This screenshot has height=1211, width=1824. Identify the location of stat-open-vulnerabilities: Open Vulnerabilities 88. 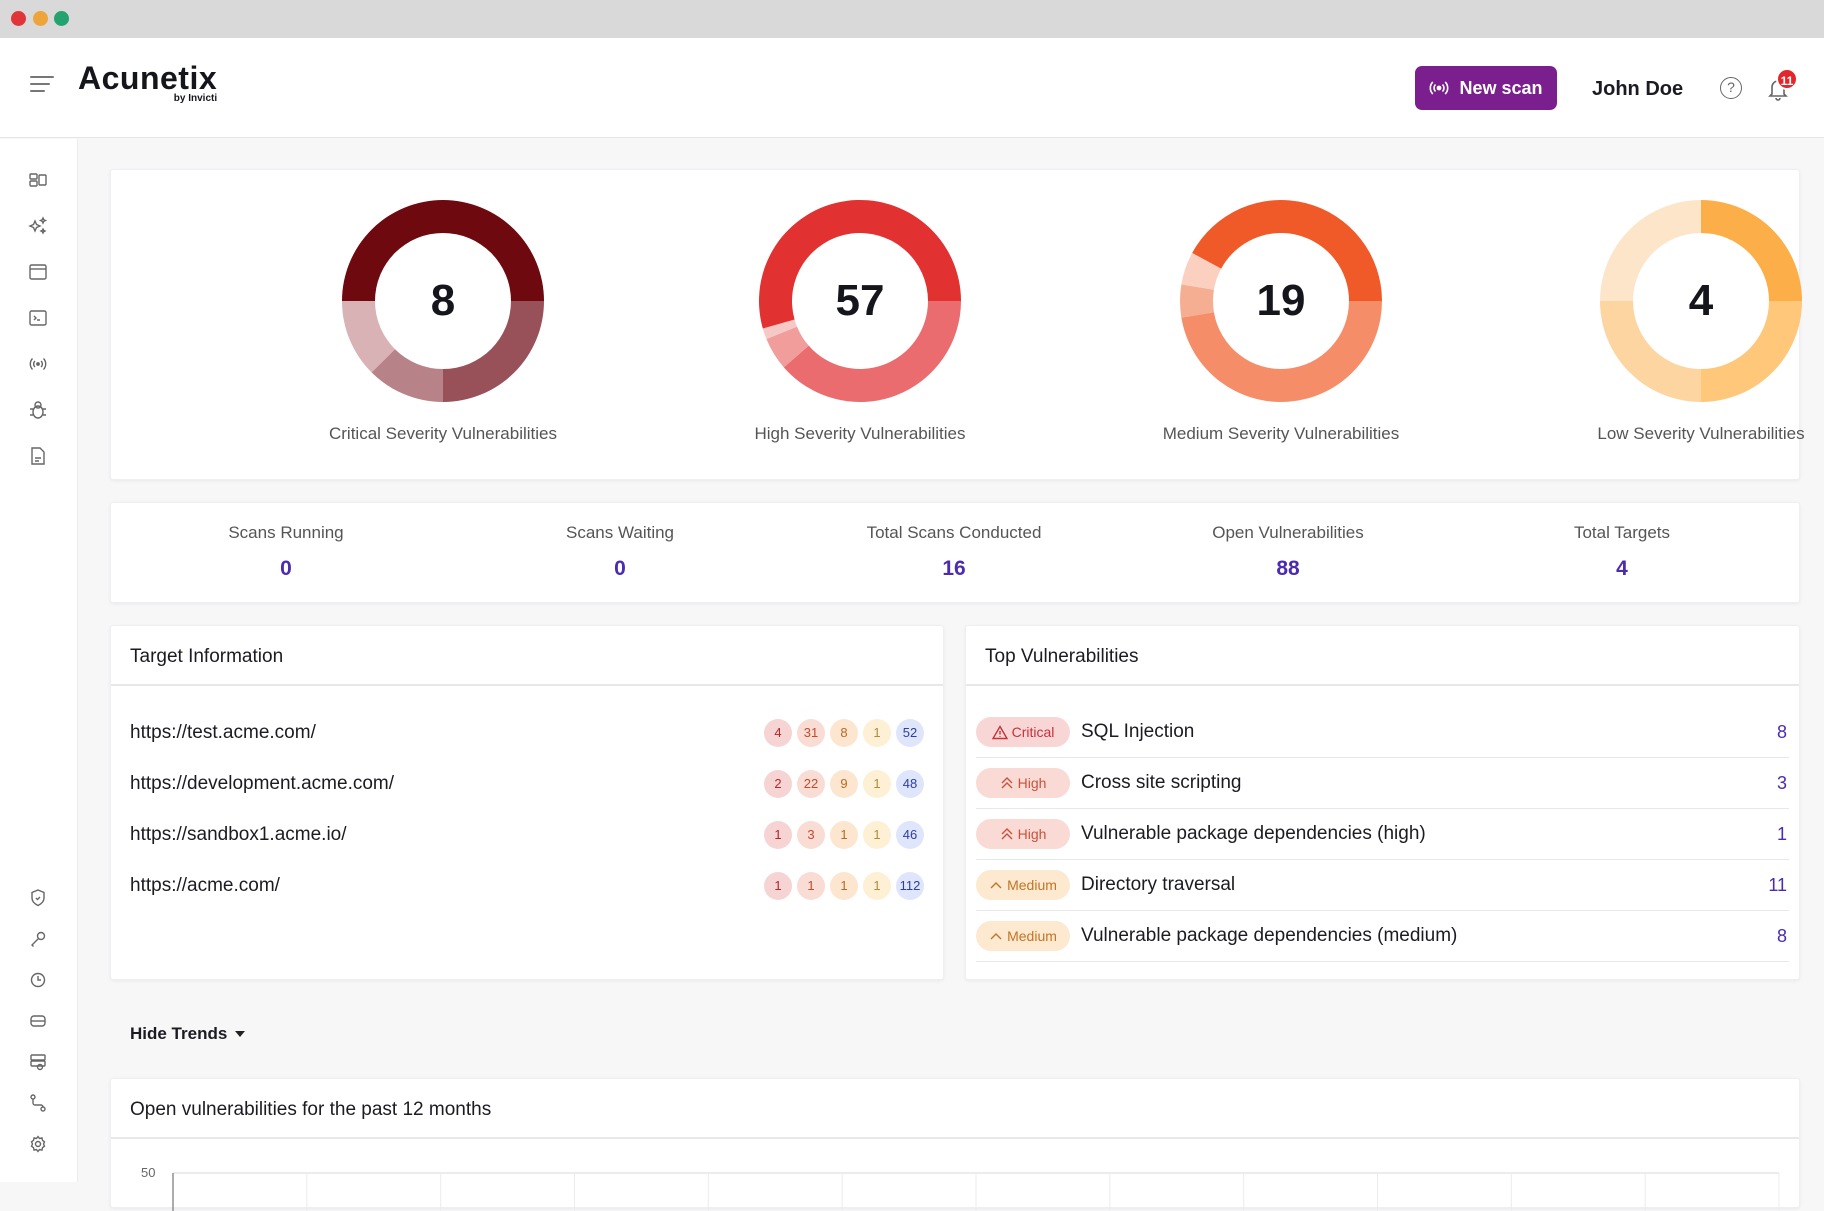
(1288, 552).